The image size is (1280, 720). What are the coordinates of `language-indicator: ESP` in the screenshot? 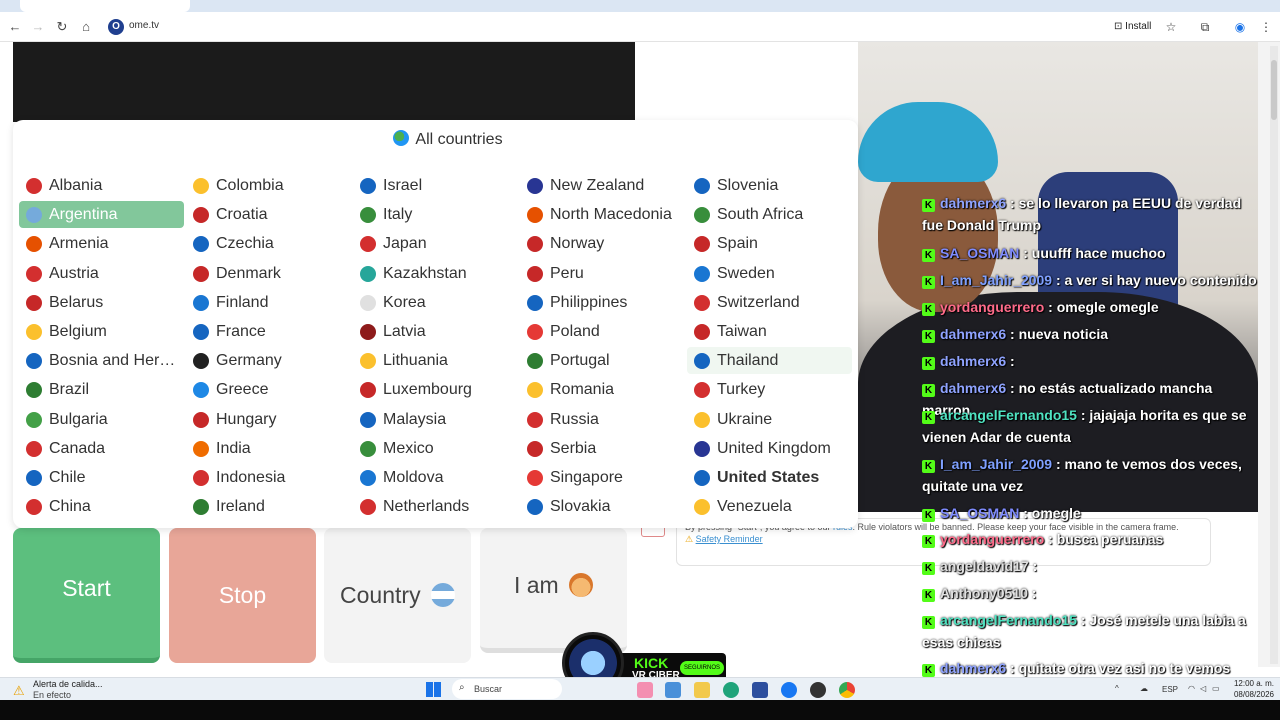 It's located at (1170, 689).